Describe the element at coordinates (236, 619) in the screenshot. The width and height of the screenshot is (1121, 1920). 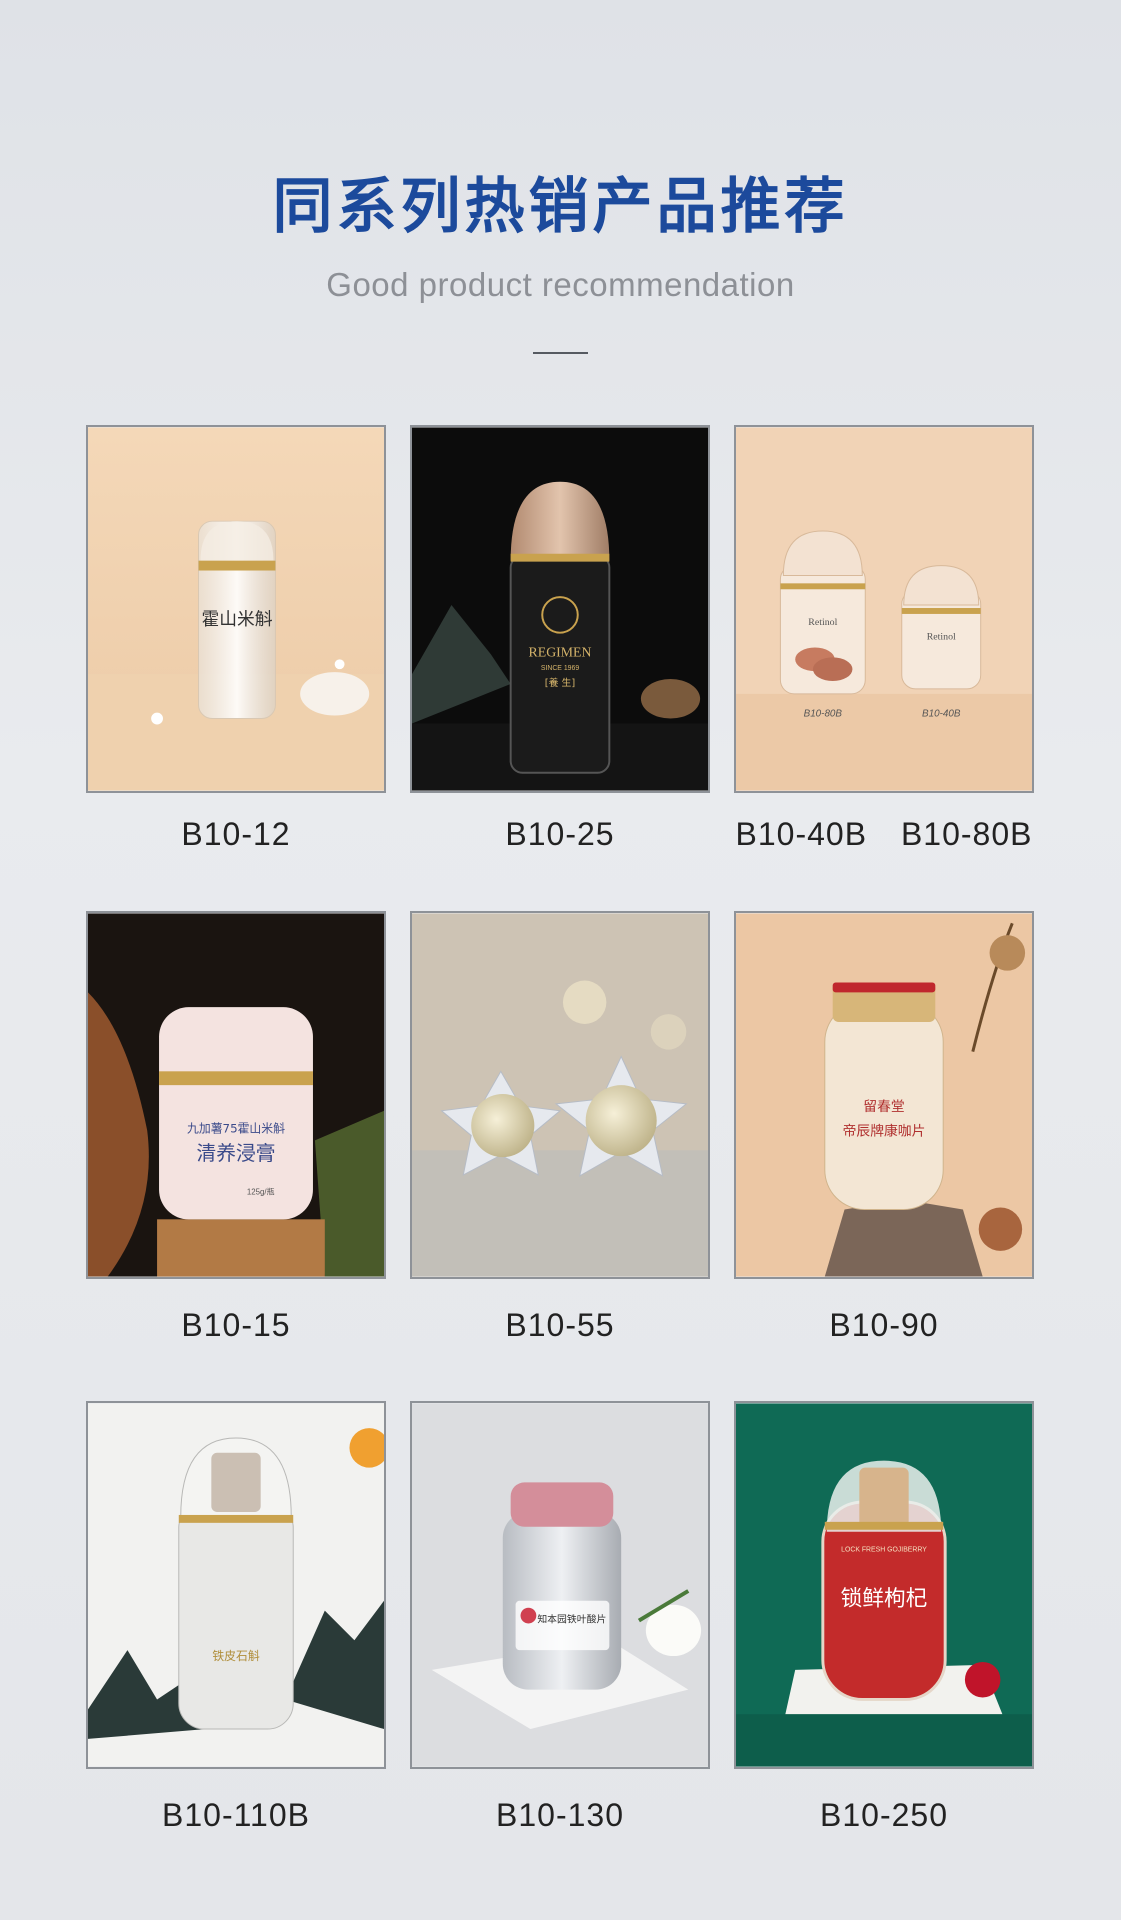
I see `bottle-label: 霍山米斛` at that location.